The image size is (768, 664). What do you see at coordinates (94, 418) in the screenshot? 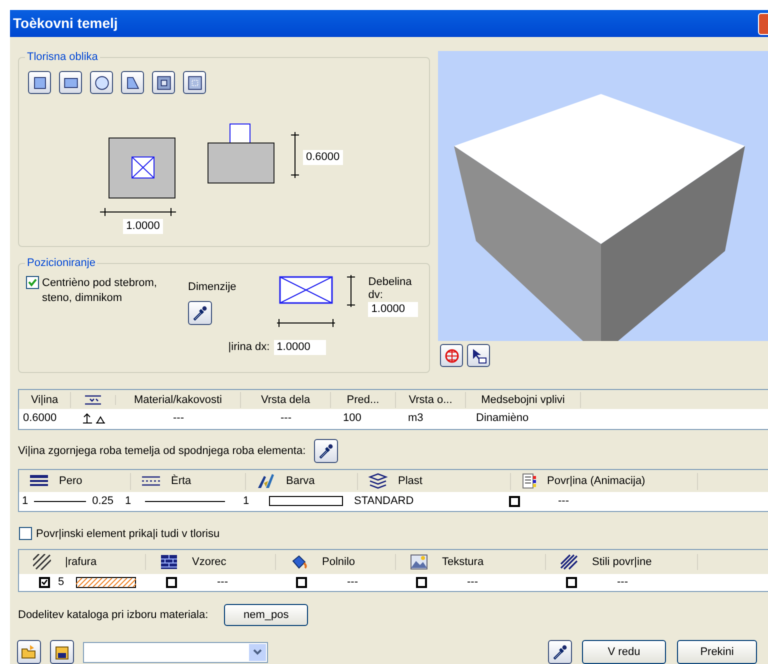
I see `level-symbol-icon` at bounding box center [94, 418].